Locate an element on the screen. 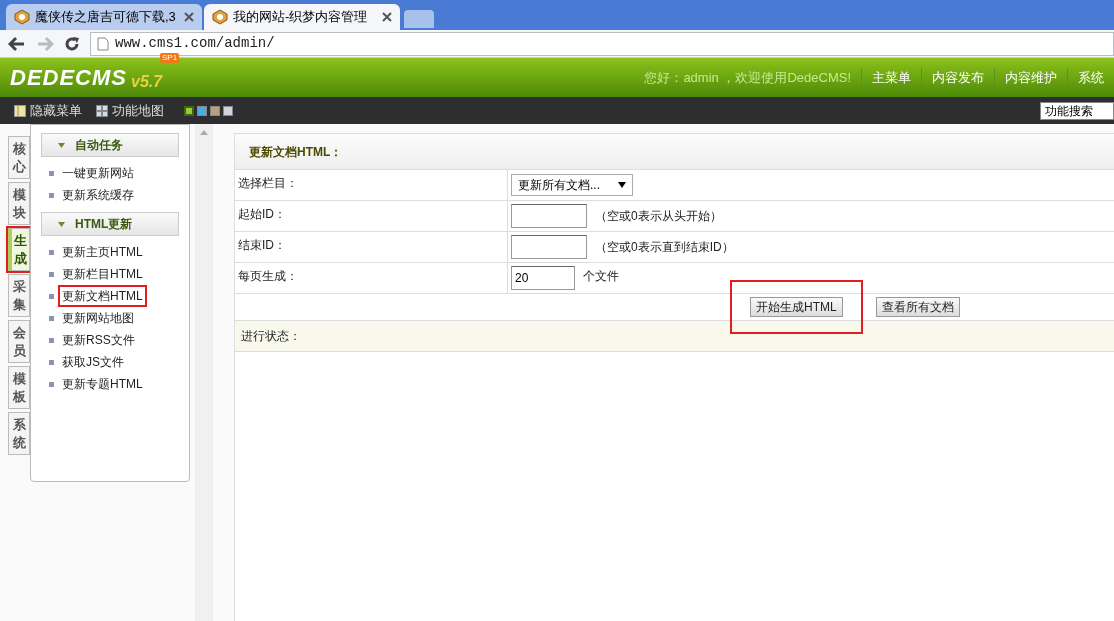  side-tab: 模板 is located at coordinates (19, 387).